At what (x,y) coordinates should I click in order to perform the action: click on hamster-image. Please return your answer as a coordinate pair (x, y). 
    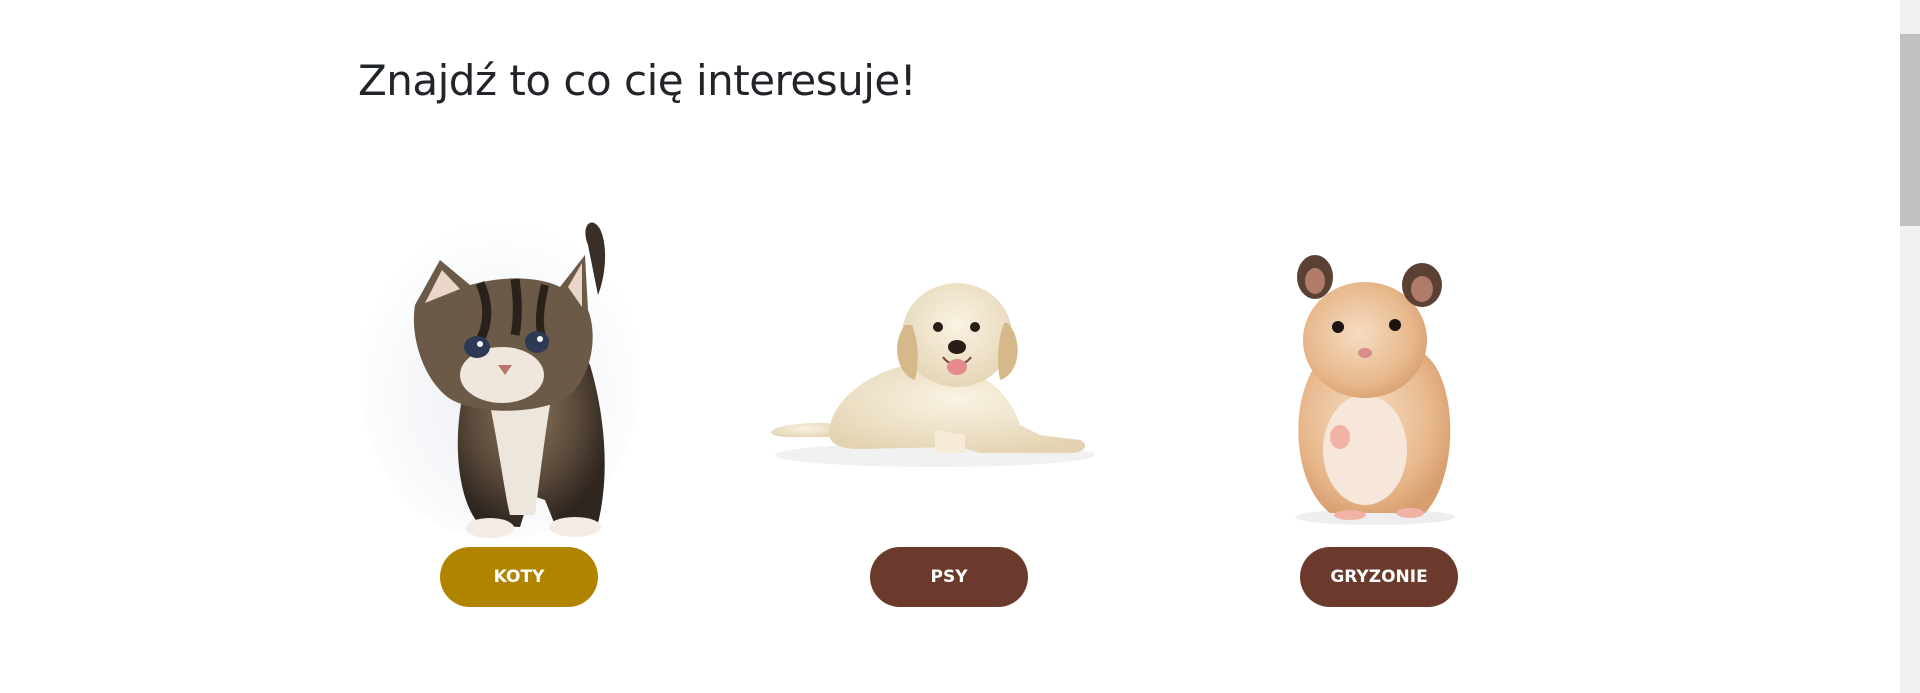
    Looking at the image, I should click on (1370, 380).